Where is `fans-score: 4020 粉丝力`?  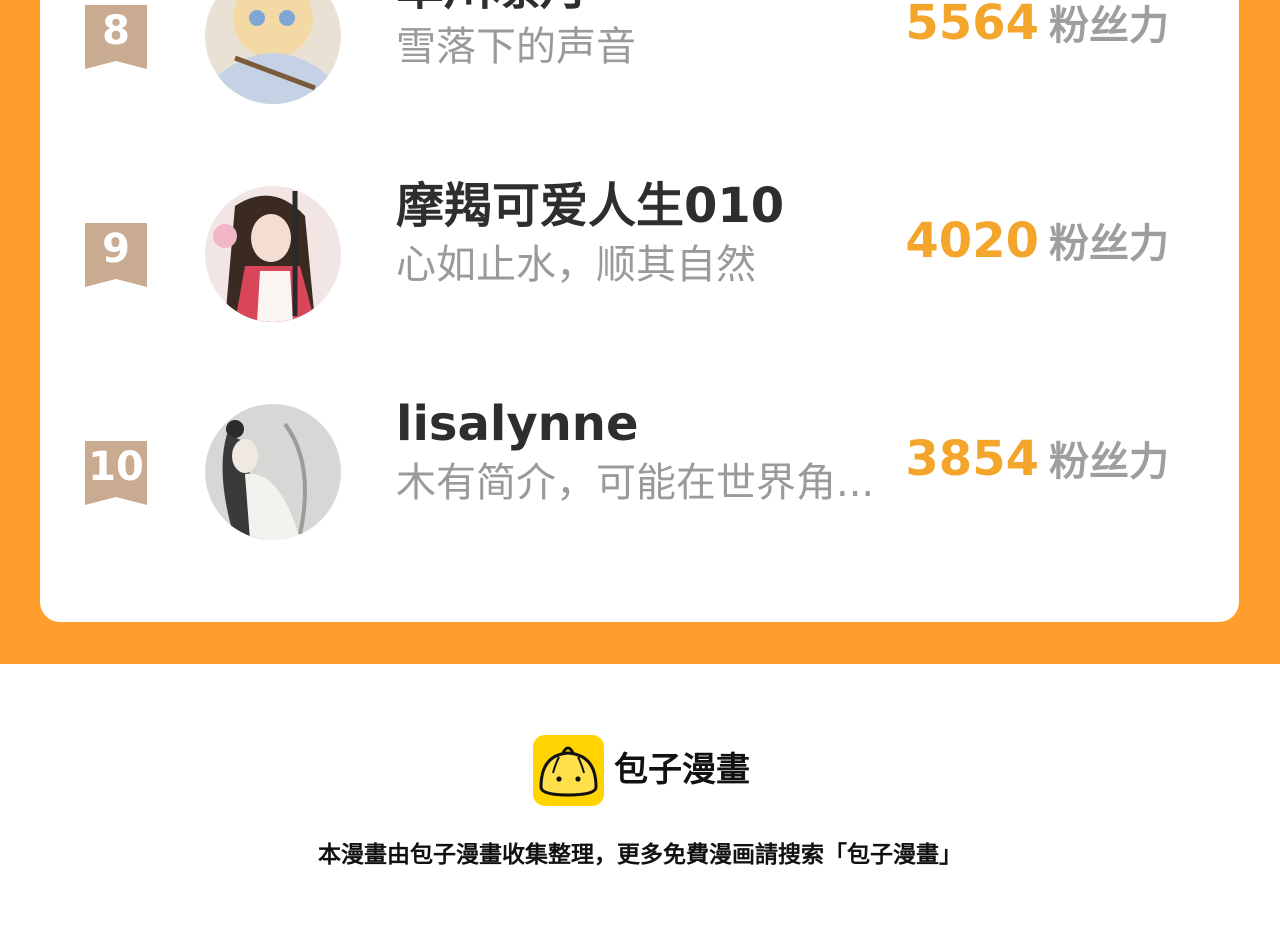 fans-score: 4020 粉丝力 is located at coordinates (1037, 246).